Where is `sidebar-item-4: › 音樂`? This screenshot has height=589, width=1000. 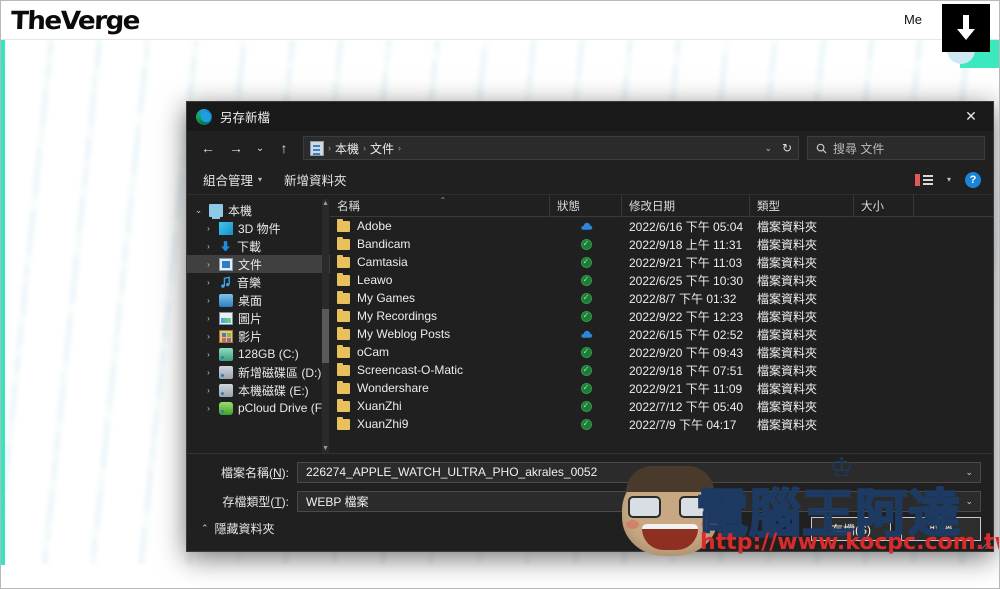 sidebar-item-4: › 音樂 is located at coordinates (258, 282).